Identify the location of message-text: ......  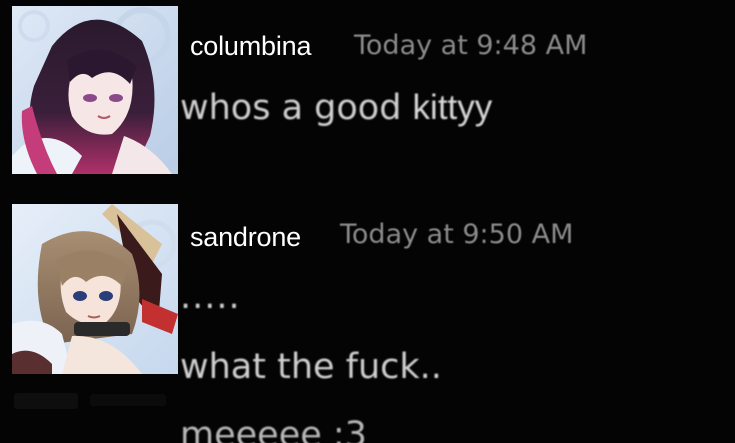
(210, 297).